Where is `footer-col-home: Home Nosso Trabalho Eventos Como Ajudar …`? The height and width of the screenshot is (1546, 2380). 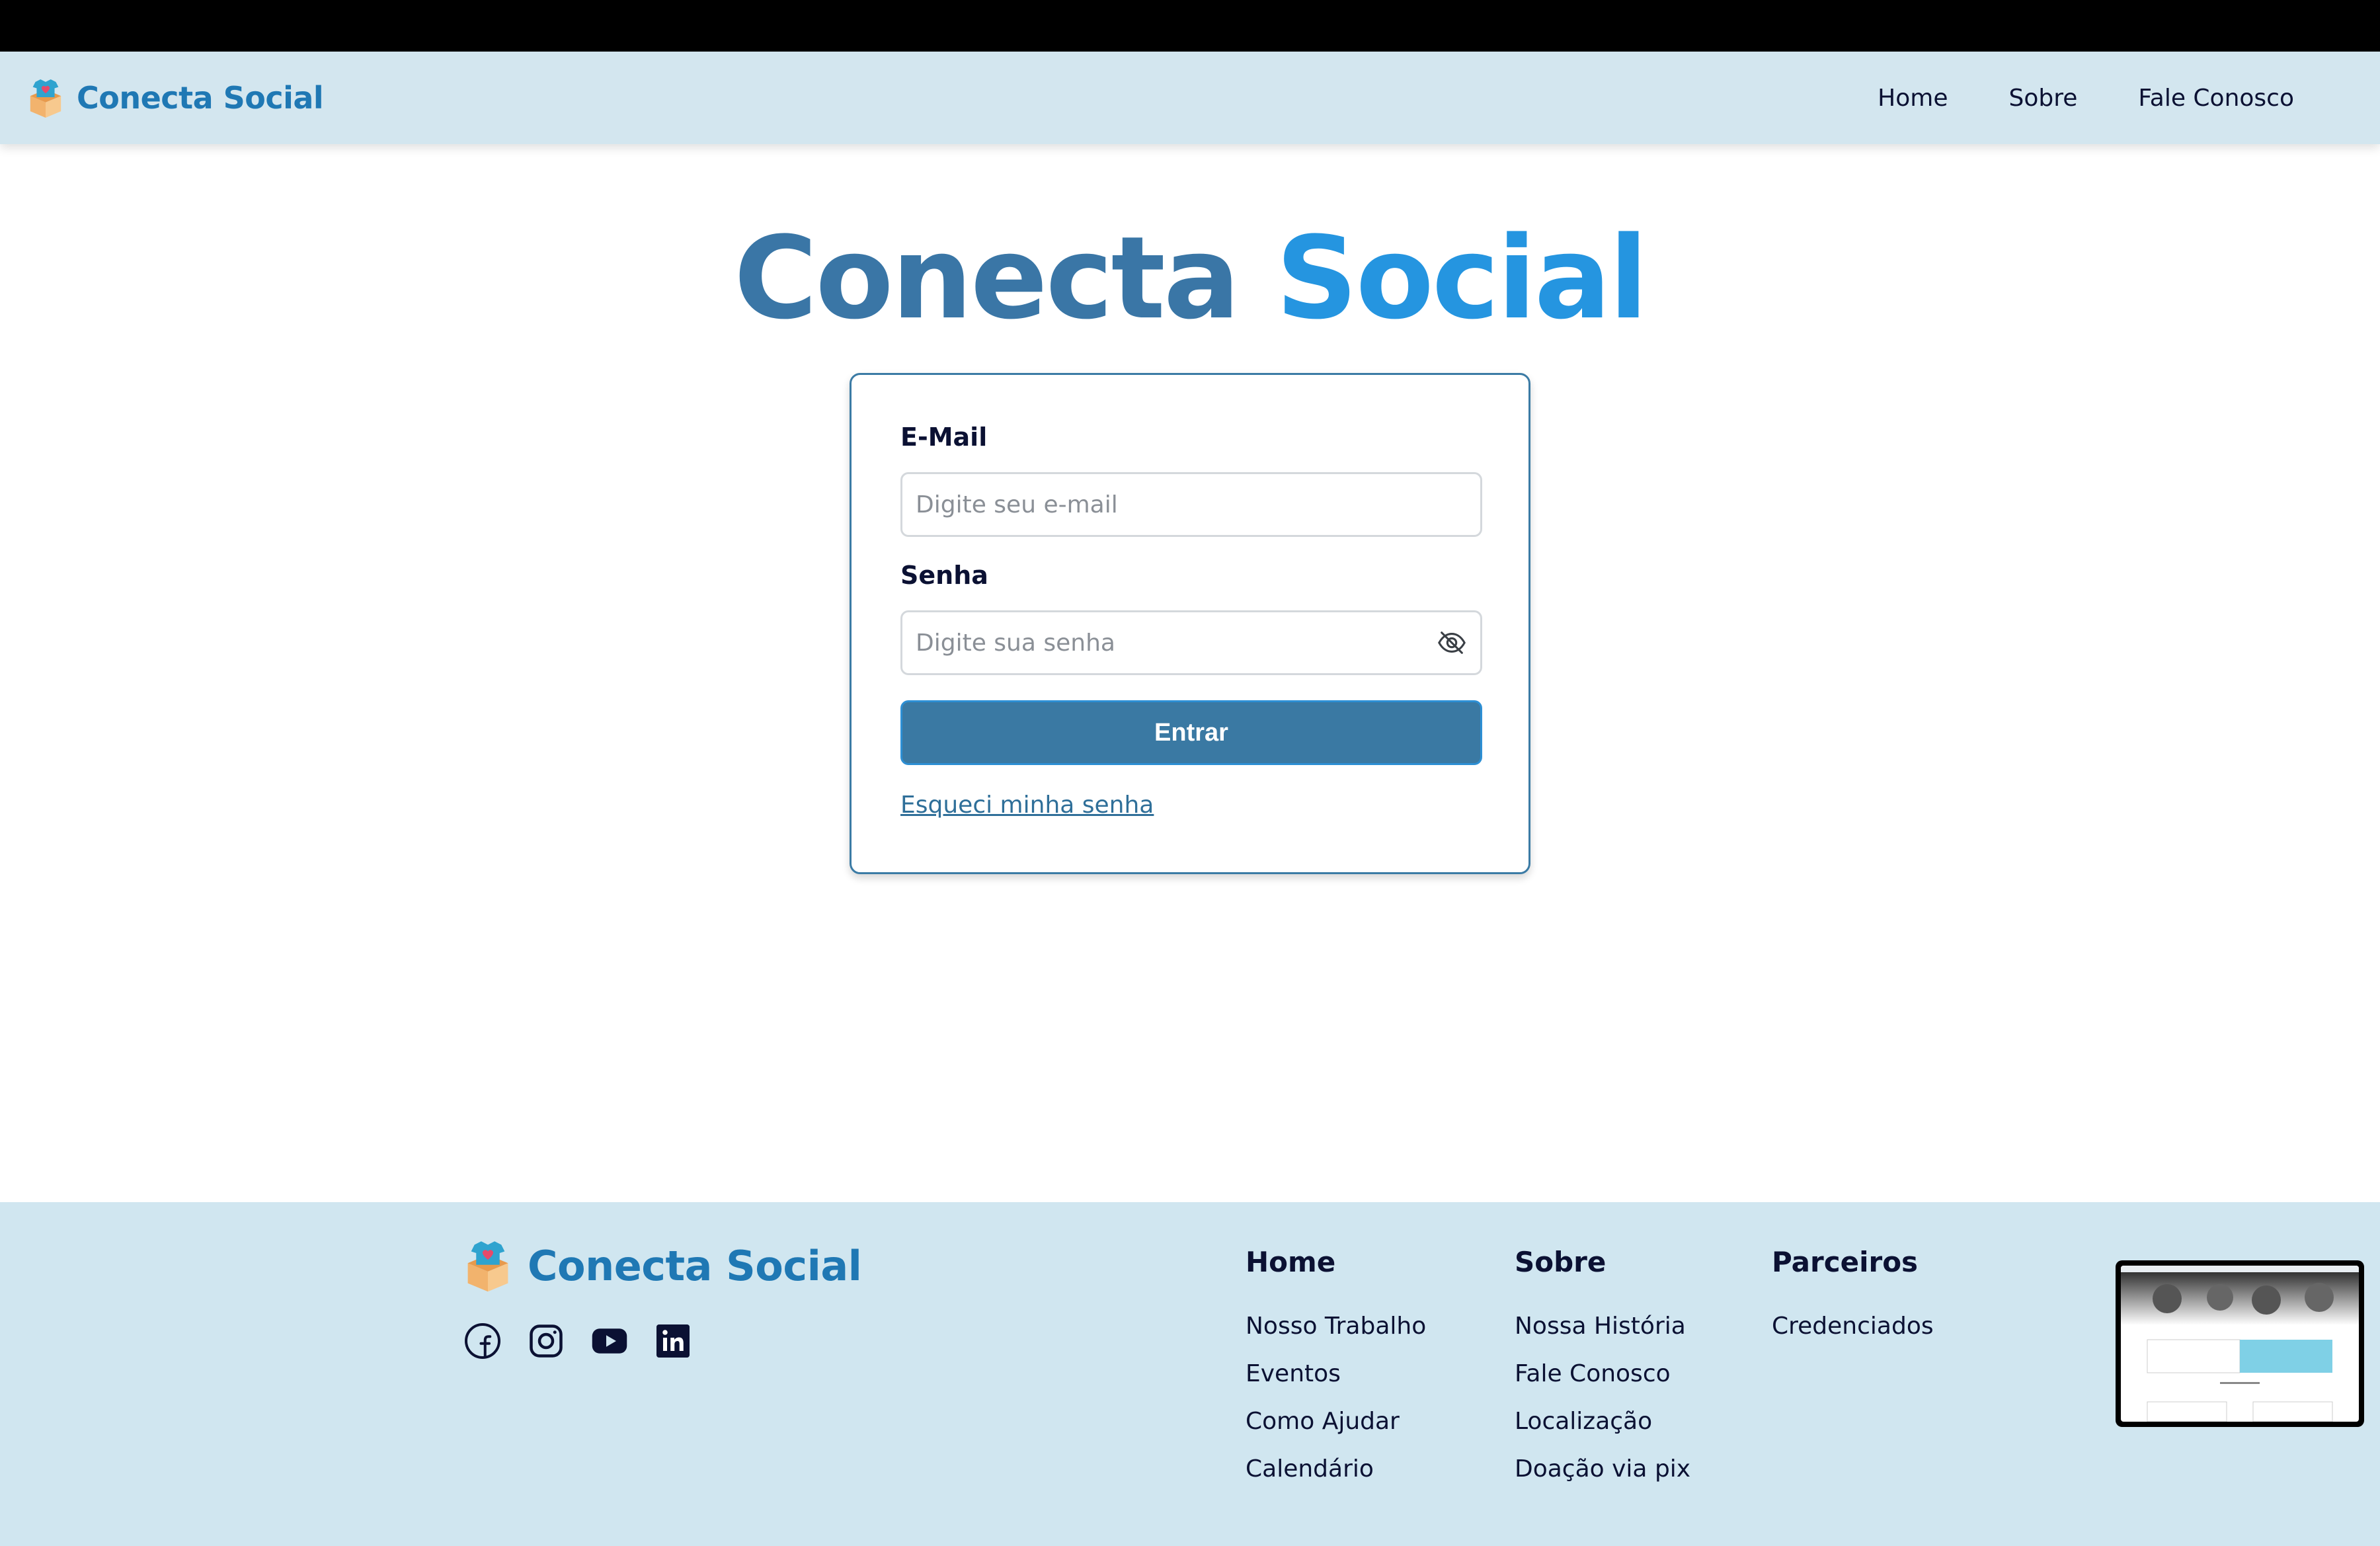
footer-col-home: Home Nosso Trabalho Eventos Como Ajudar … is located at coordinates (1336, 1374).